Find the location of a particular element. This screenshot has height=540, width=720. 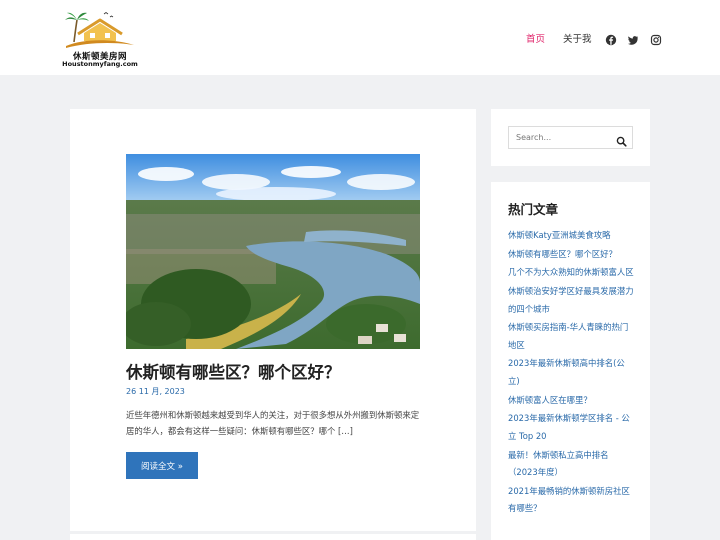

popular-post-link: 最新！休斯顿私立高中排名（2023年度） is located at coordinates (572, 464).